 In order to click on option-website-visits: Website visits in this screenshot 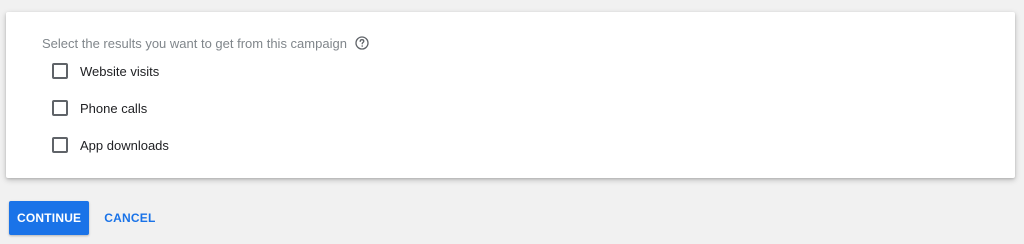, I will do `click(105, 71)`.